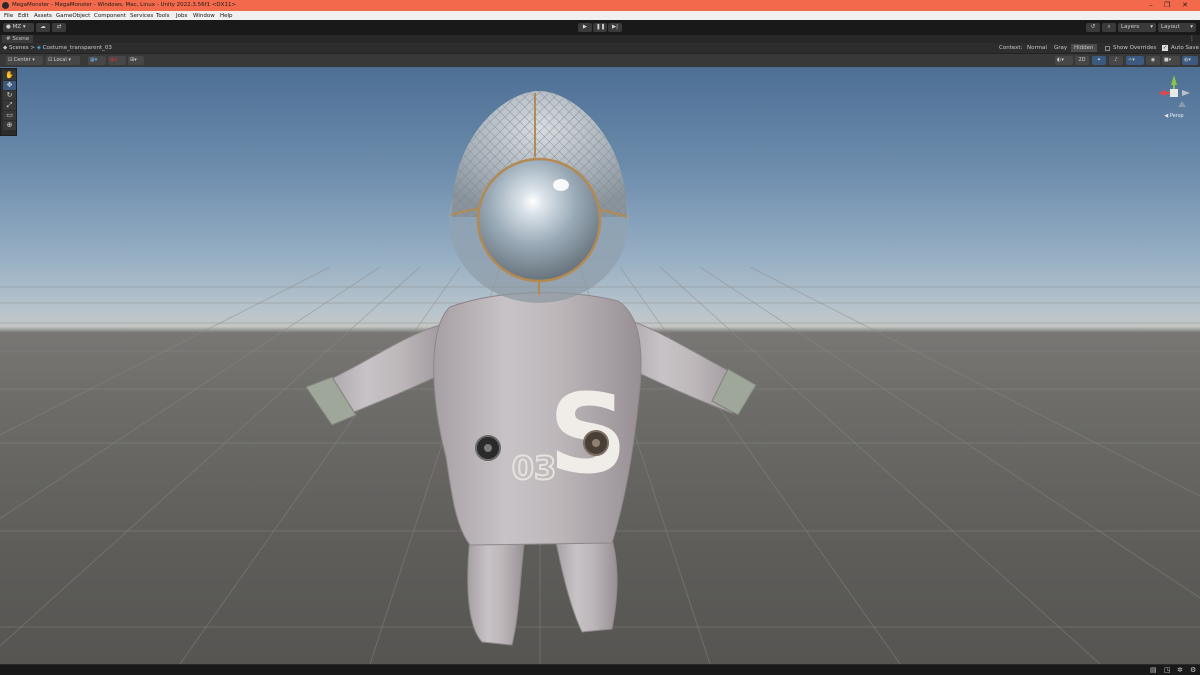 The height and width of the screenshot is (675, 1200). I want to click on undo-history-button: ↺, so click(1093, 27).